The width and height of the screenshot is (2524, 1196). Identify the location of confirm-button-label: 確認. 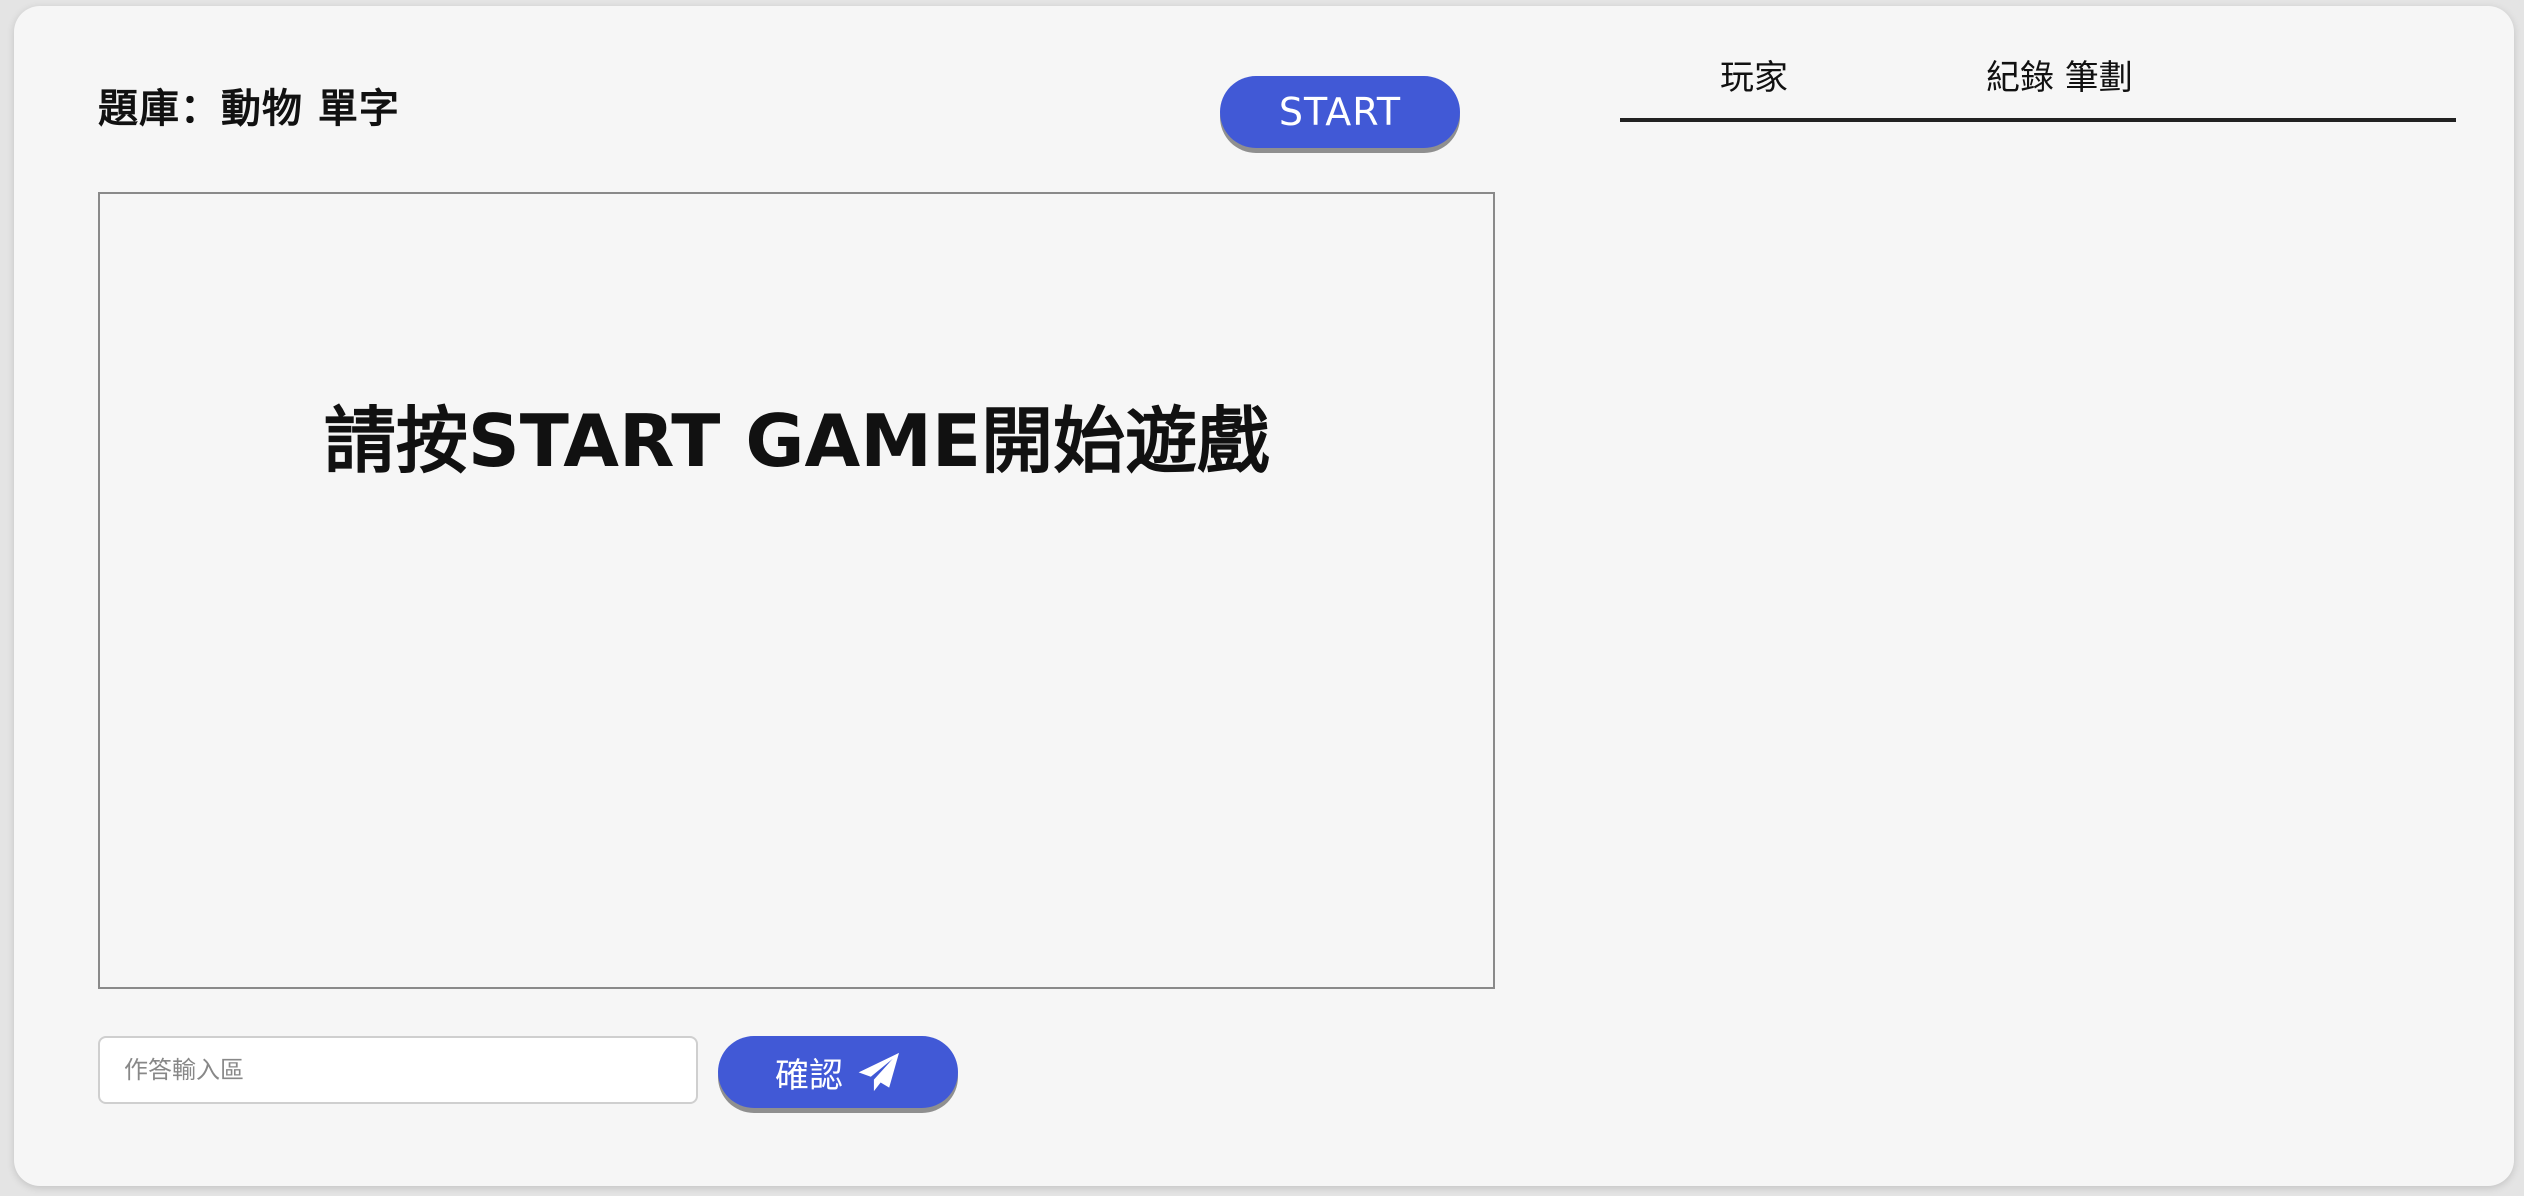
(809, 1075).